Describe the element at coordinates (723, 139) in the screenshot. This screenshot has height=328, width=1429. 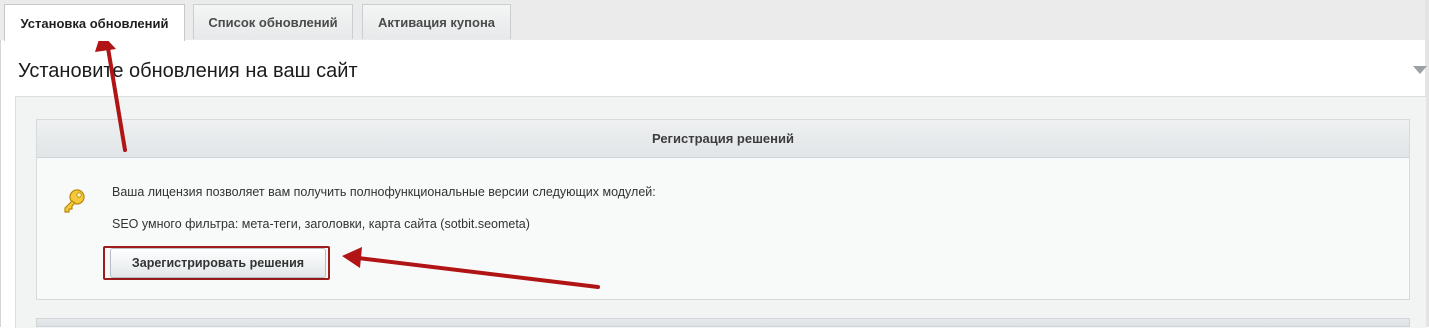
I see `registration-header: Регистрация решений` at that location.